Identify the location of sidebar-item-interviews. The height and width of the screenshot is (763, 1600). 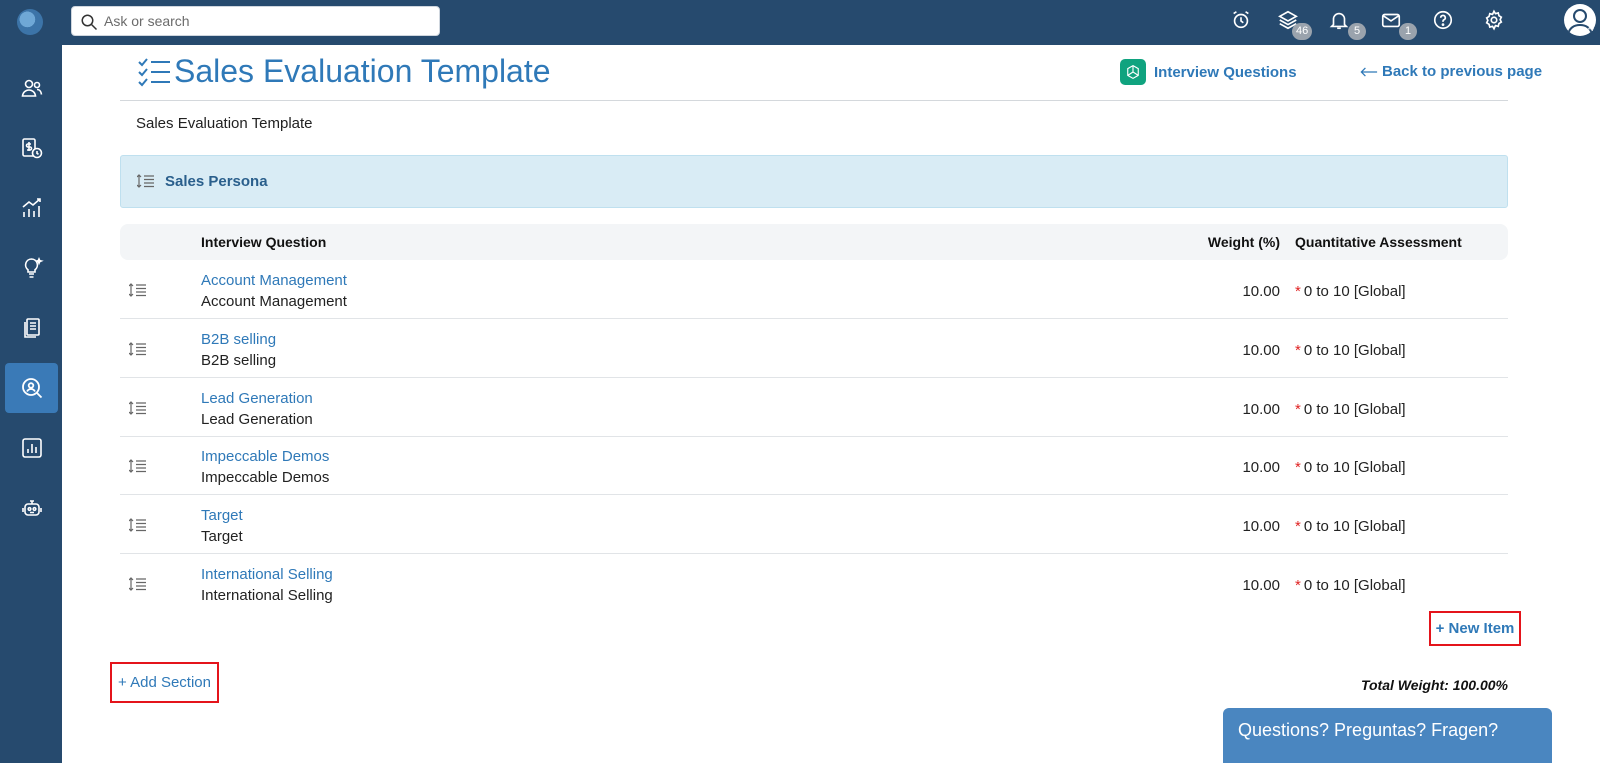
(31, 388).